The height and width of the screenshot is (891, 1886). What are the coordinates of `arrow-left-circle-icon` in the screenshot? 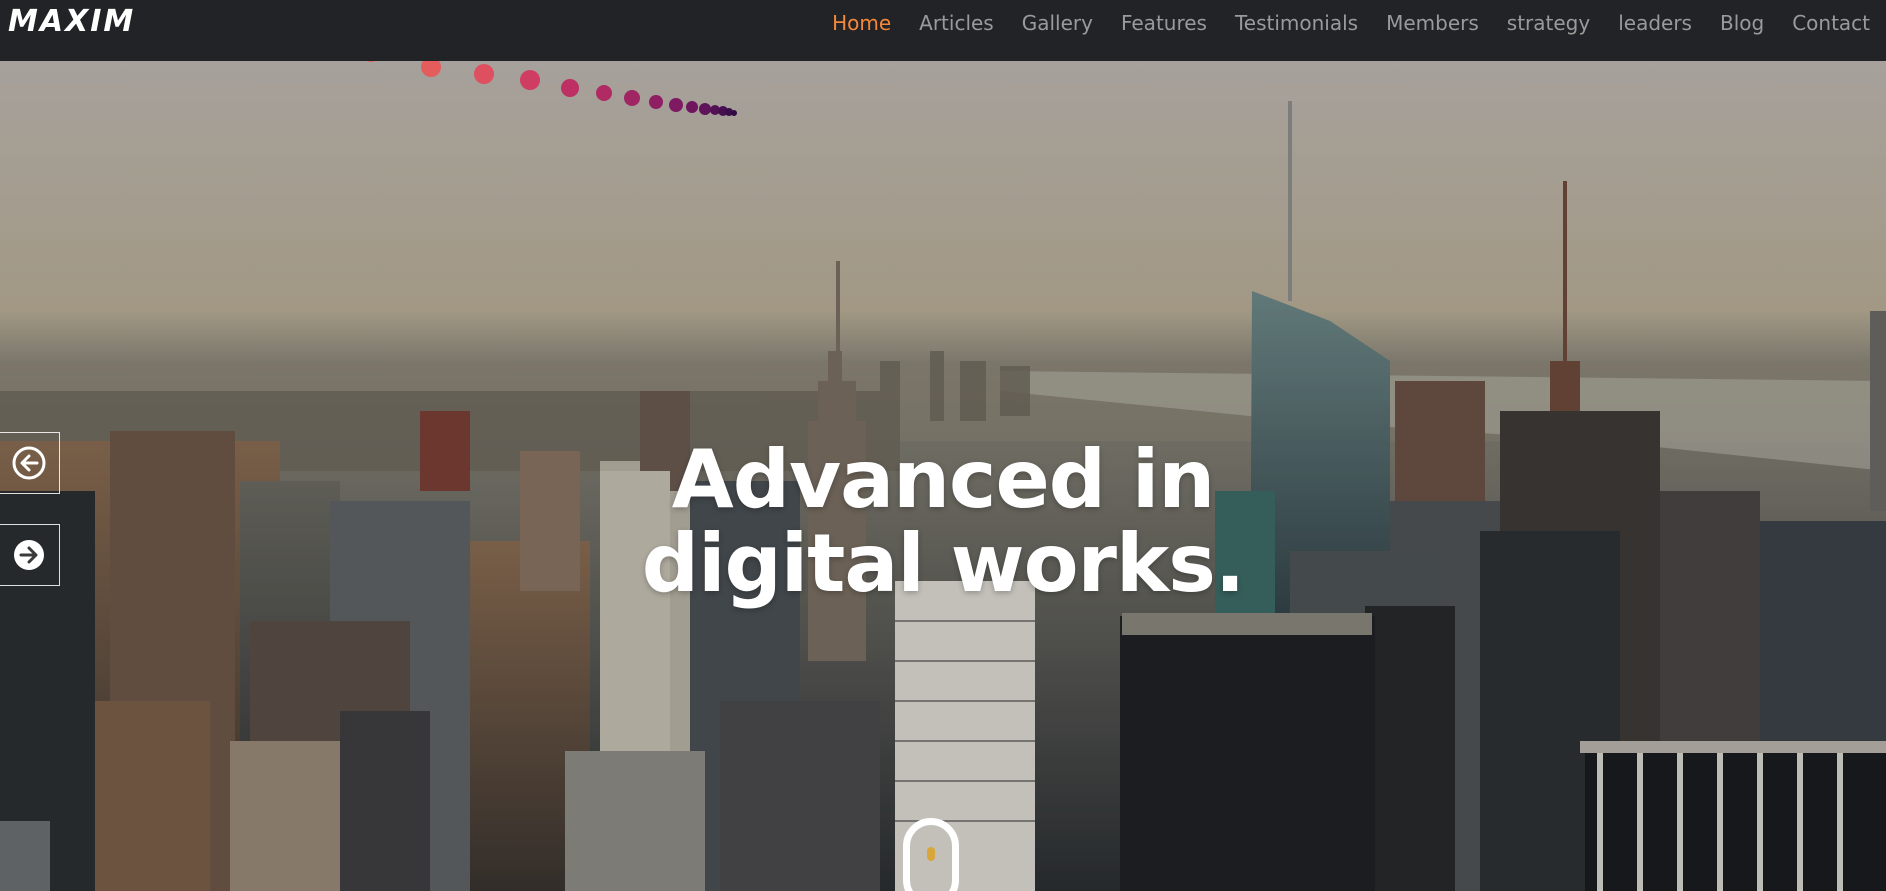 It's located at (29, 463).